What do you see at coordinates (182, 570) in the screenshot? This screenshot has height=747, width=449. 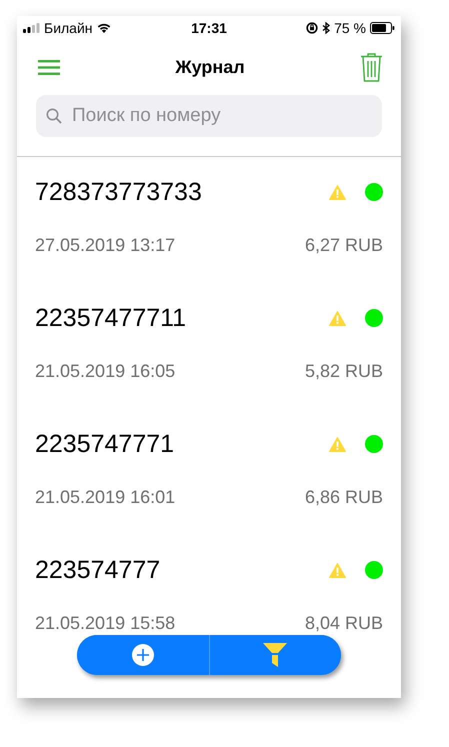 I see `phone-number: 223574777` at bounding box center [182, 570].